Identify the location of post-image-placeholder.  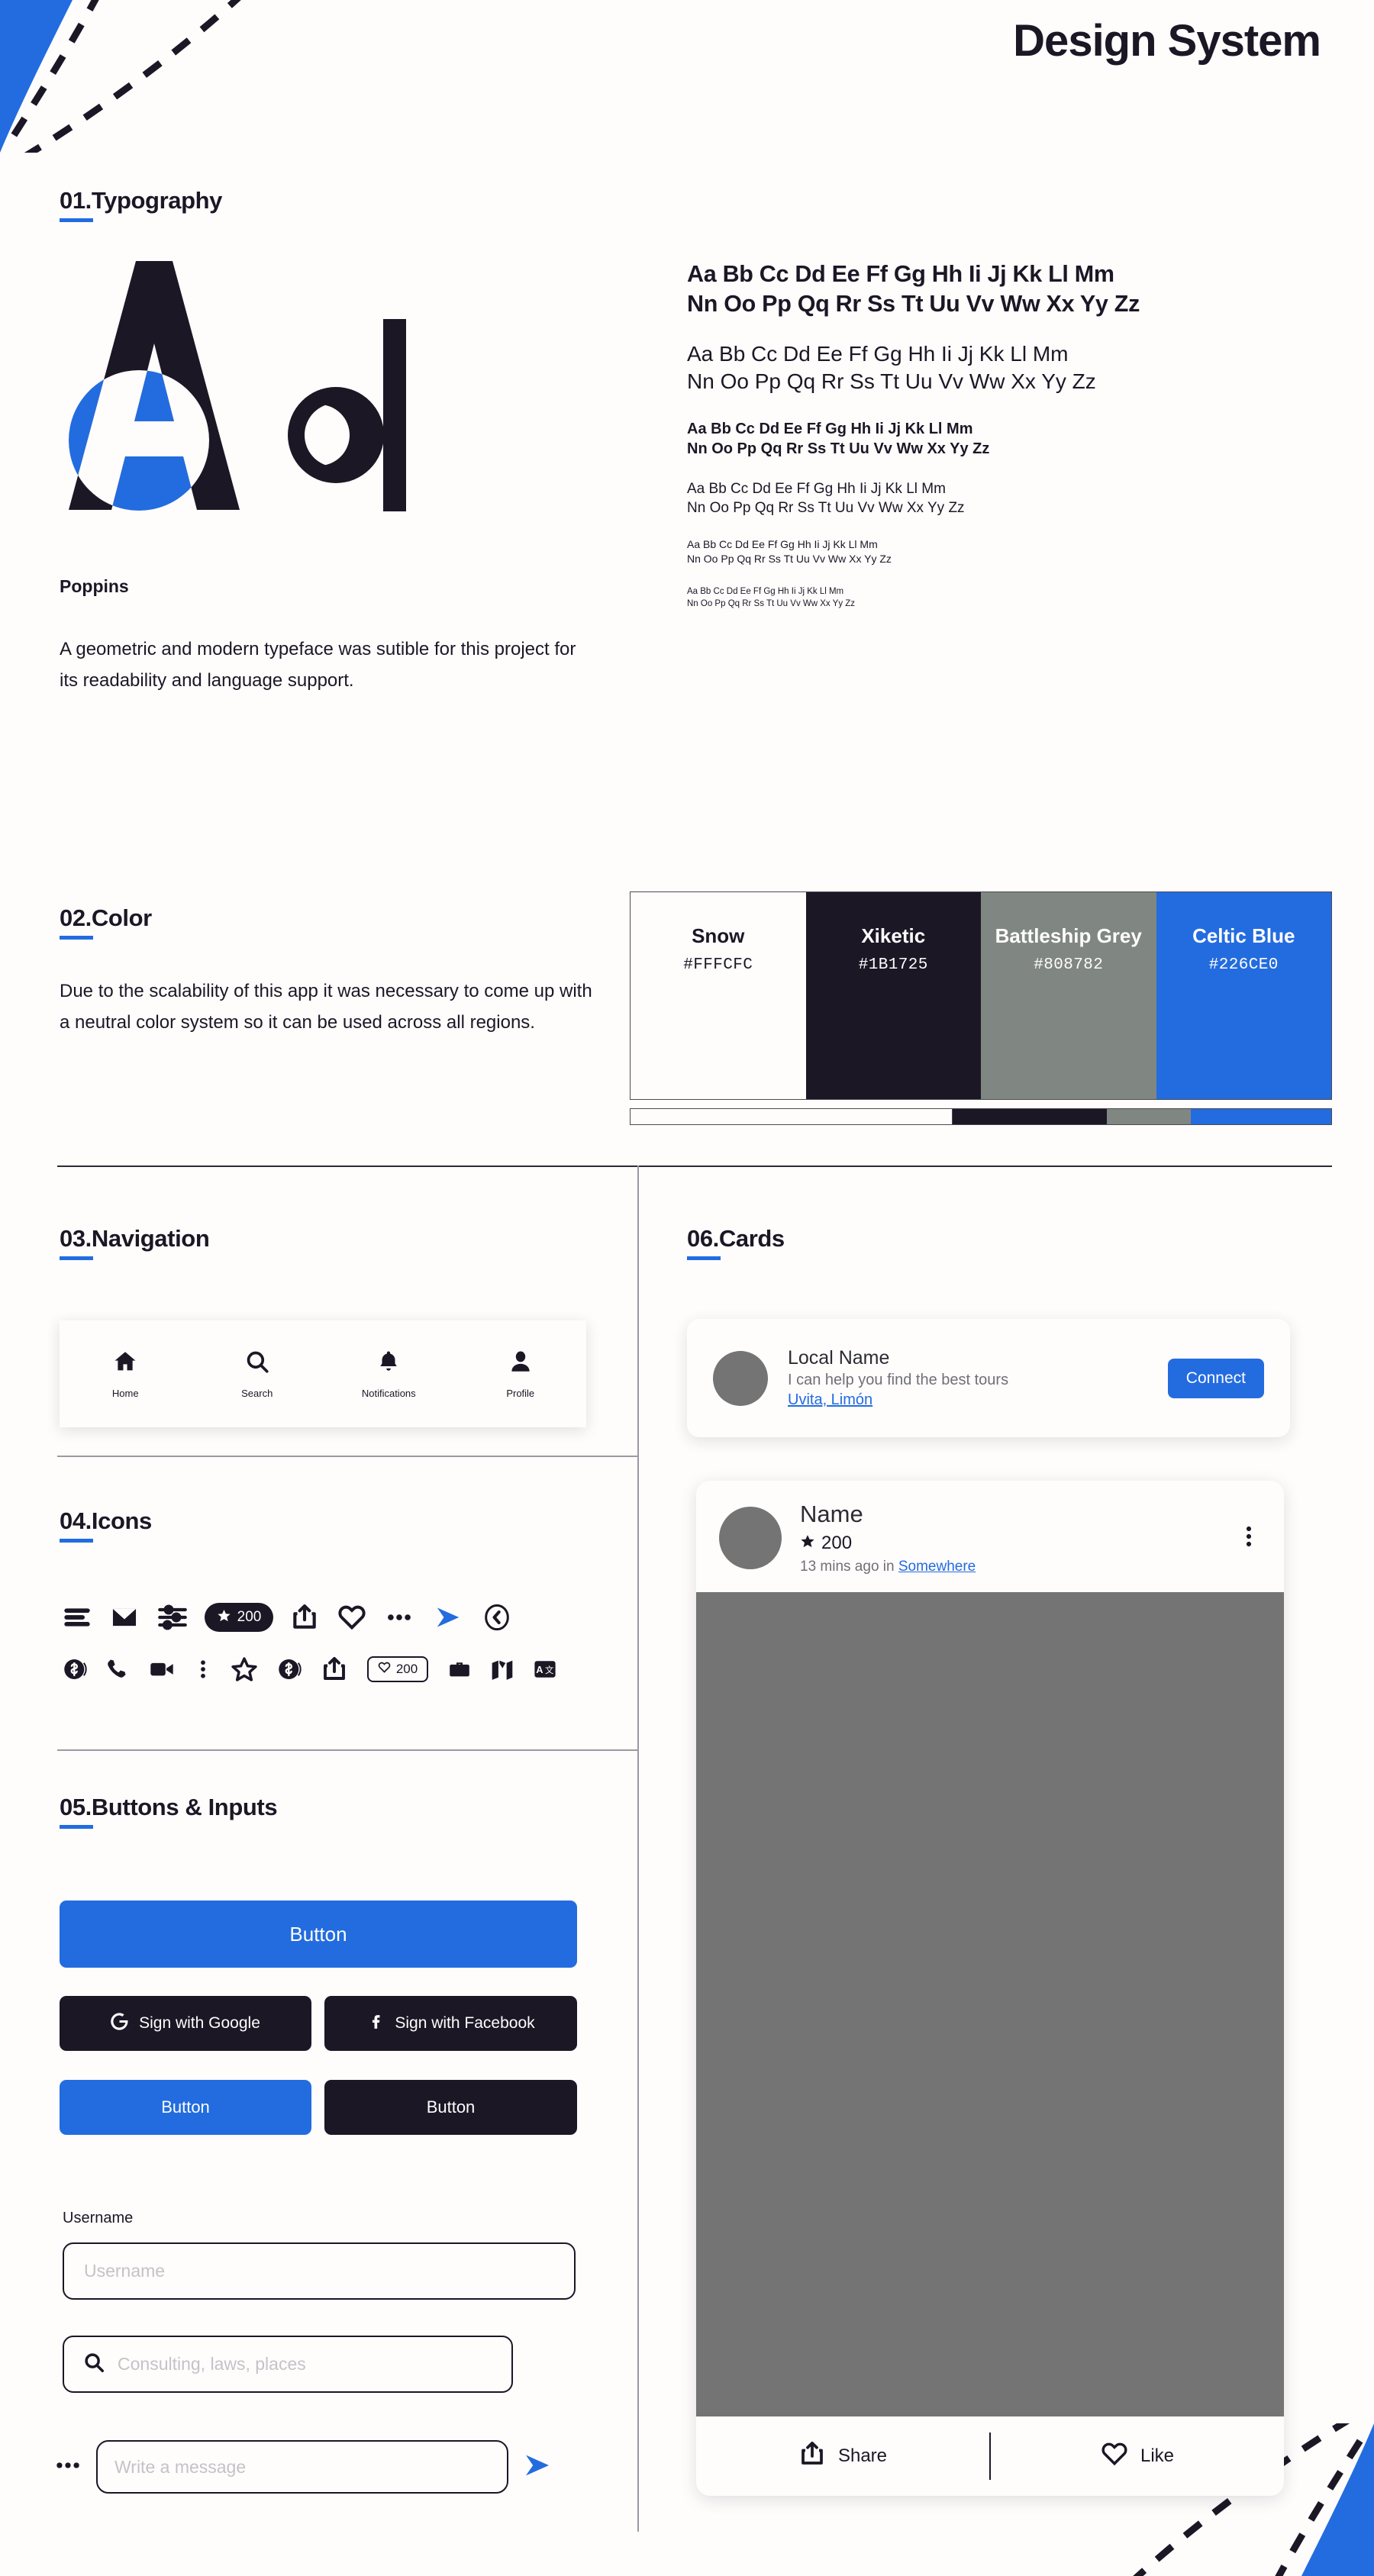
(990, 2004).